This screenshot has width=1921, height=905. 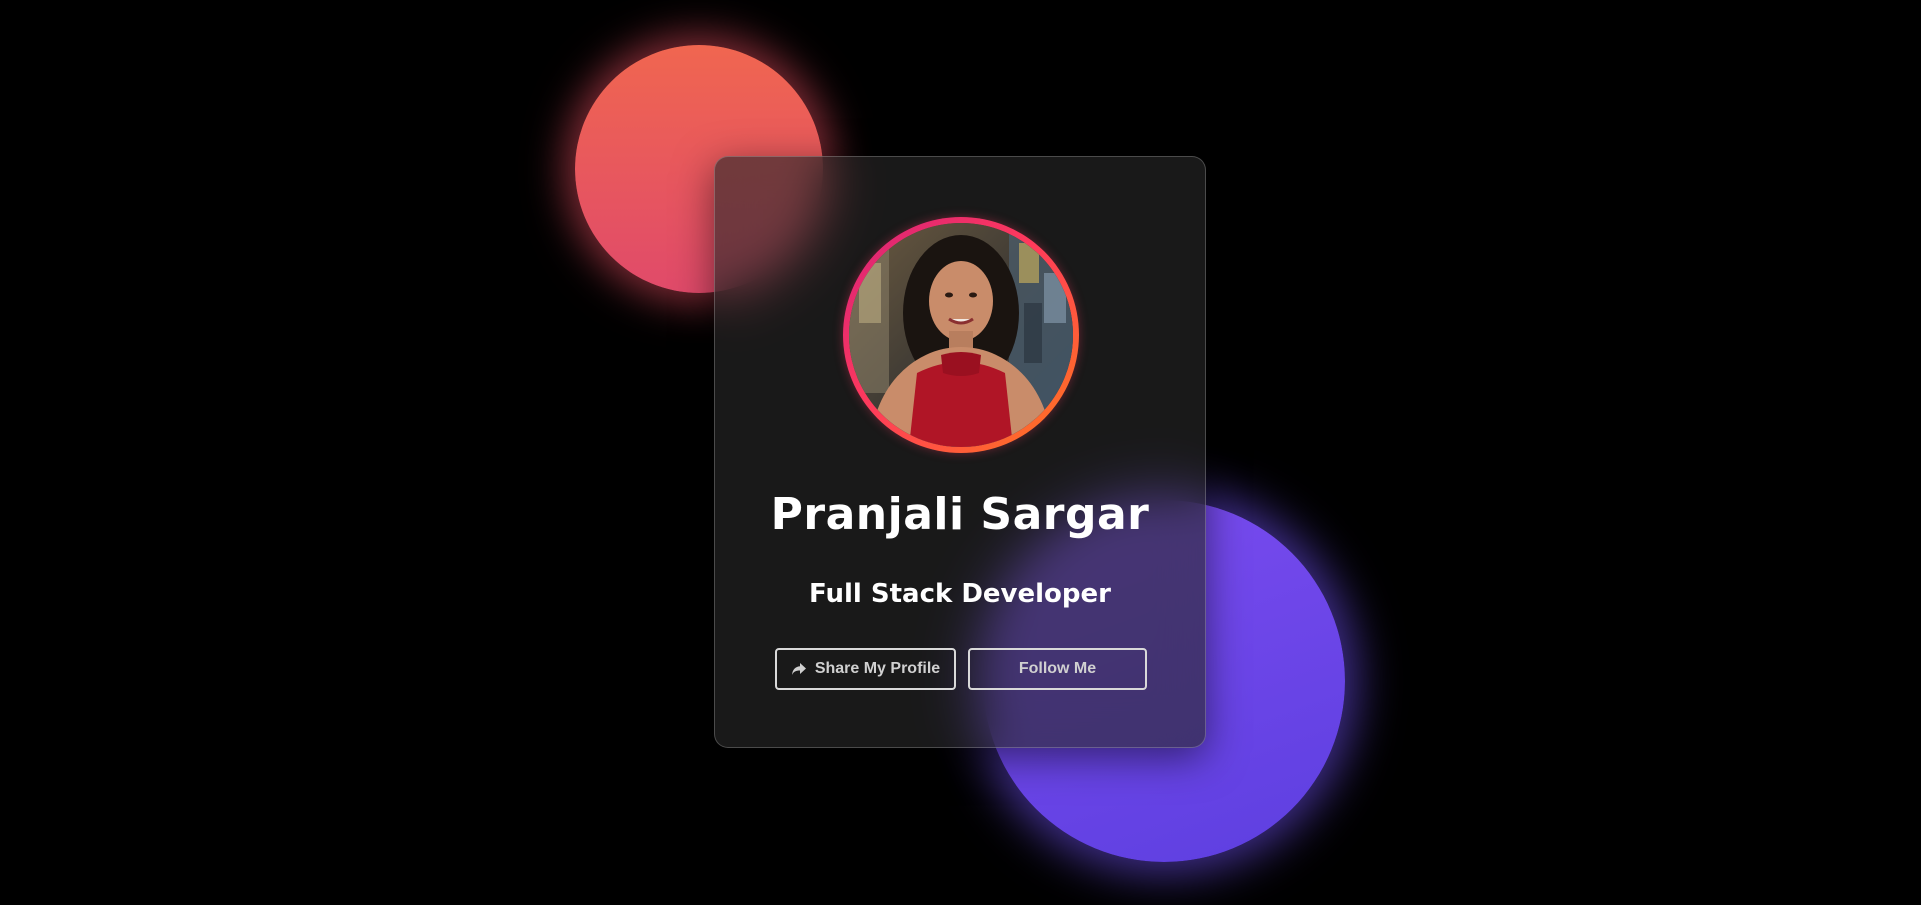 I want to click on follow-button-label: Follow Me, so click(x=1057, y=668).